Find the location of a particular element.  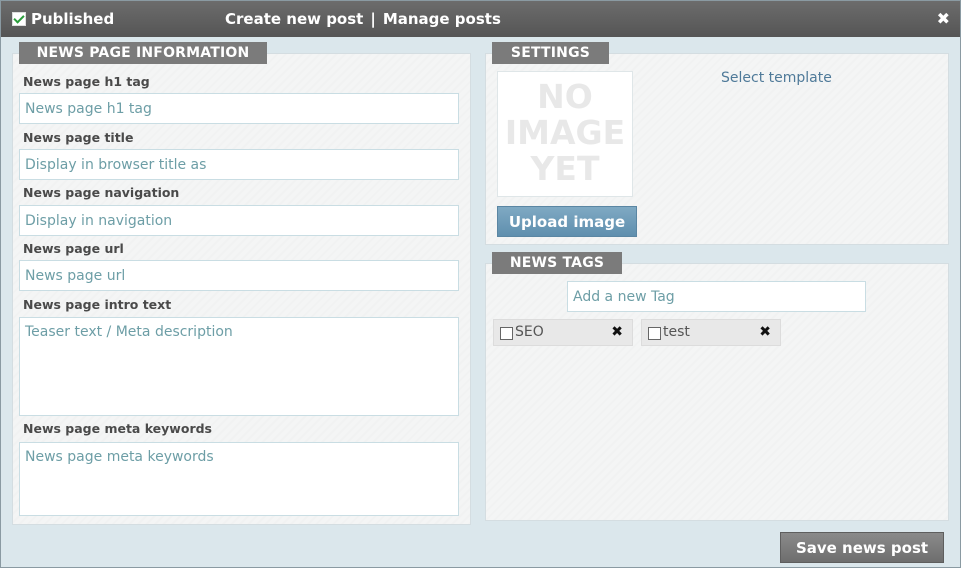

meta-keywords-label: News page meta keywords is located at coordinates (117, 428).